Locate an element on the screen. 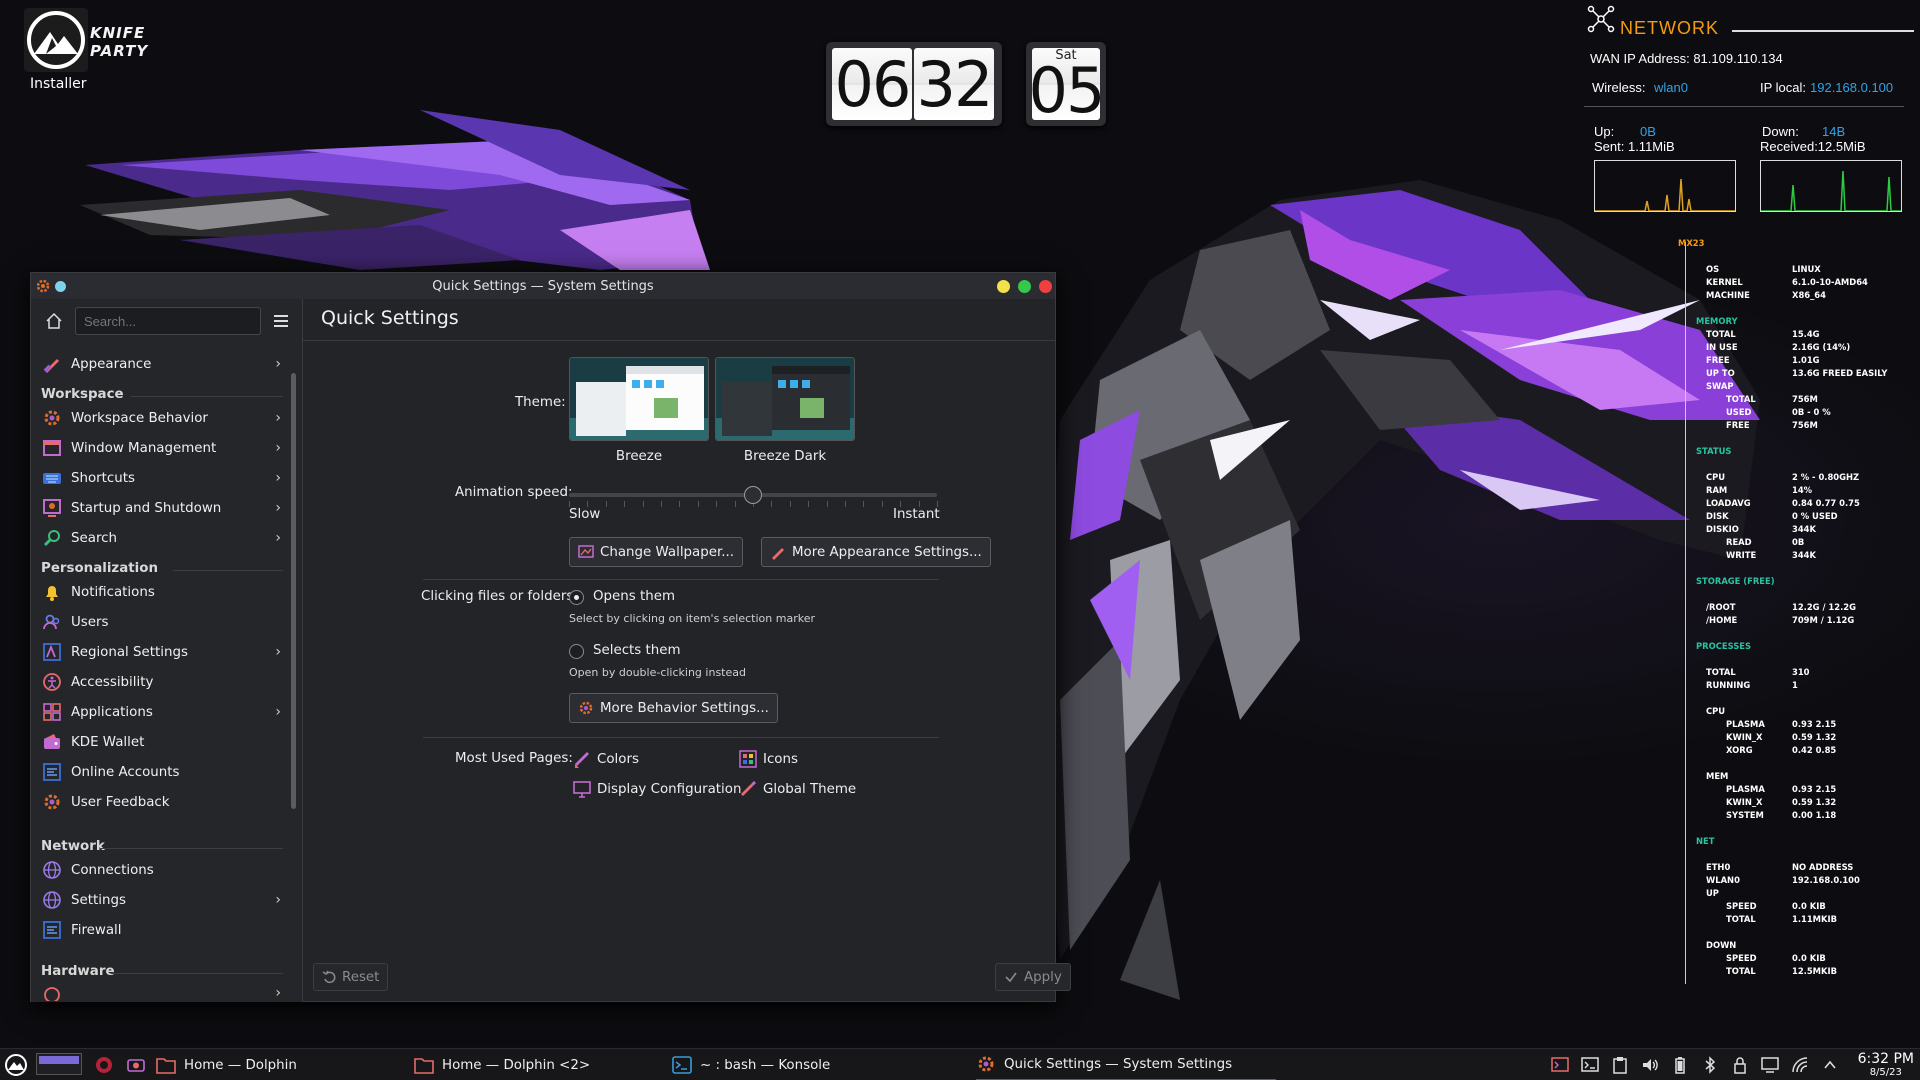  sidebar-item-label: Online Accounts is located at coordinates (125, 772).